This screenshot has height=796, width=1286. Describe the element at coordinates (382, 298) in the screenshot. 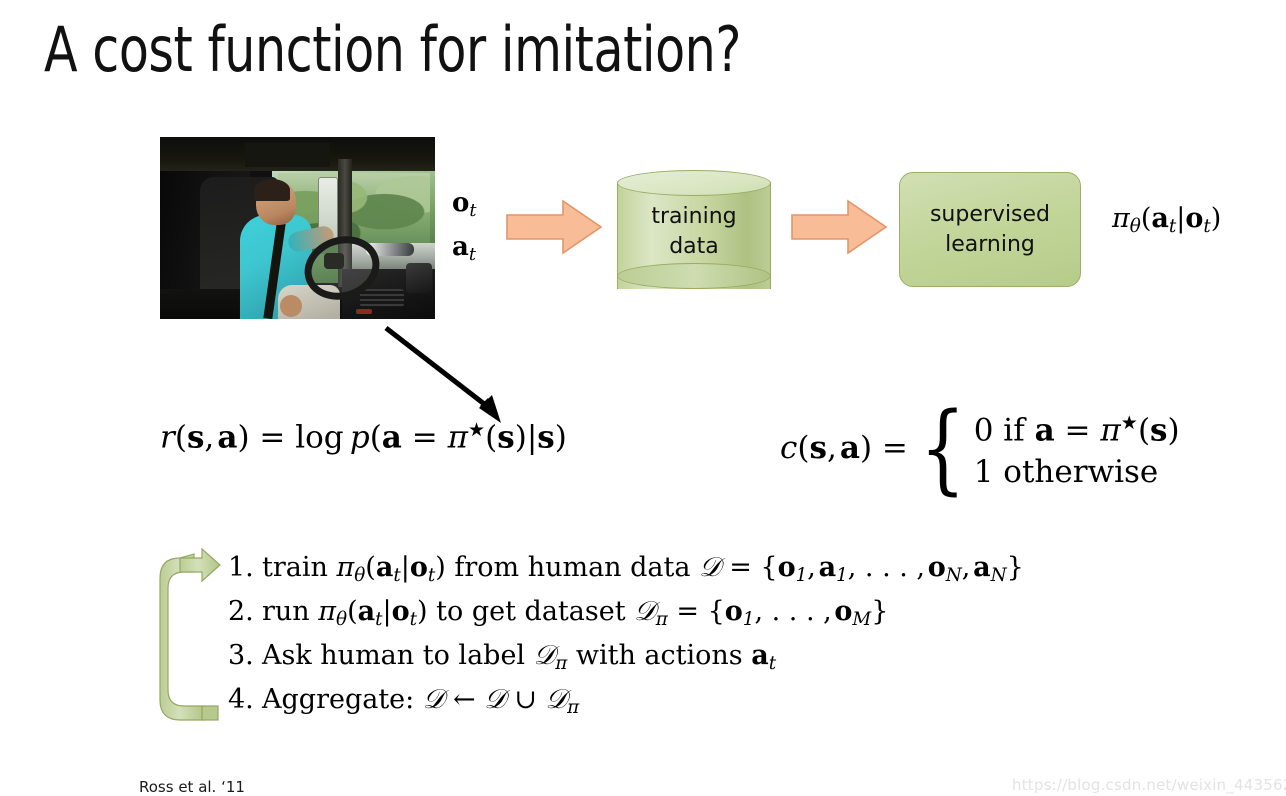

I see `photo-dashboard-vent` at that location.